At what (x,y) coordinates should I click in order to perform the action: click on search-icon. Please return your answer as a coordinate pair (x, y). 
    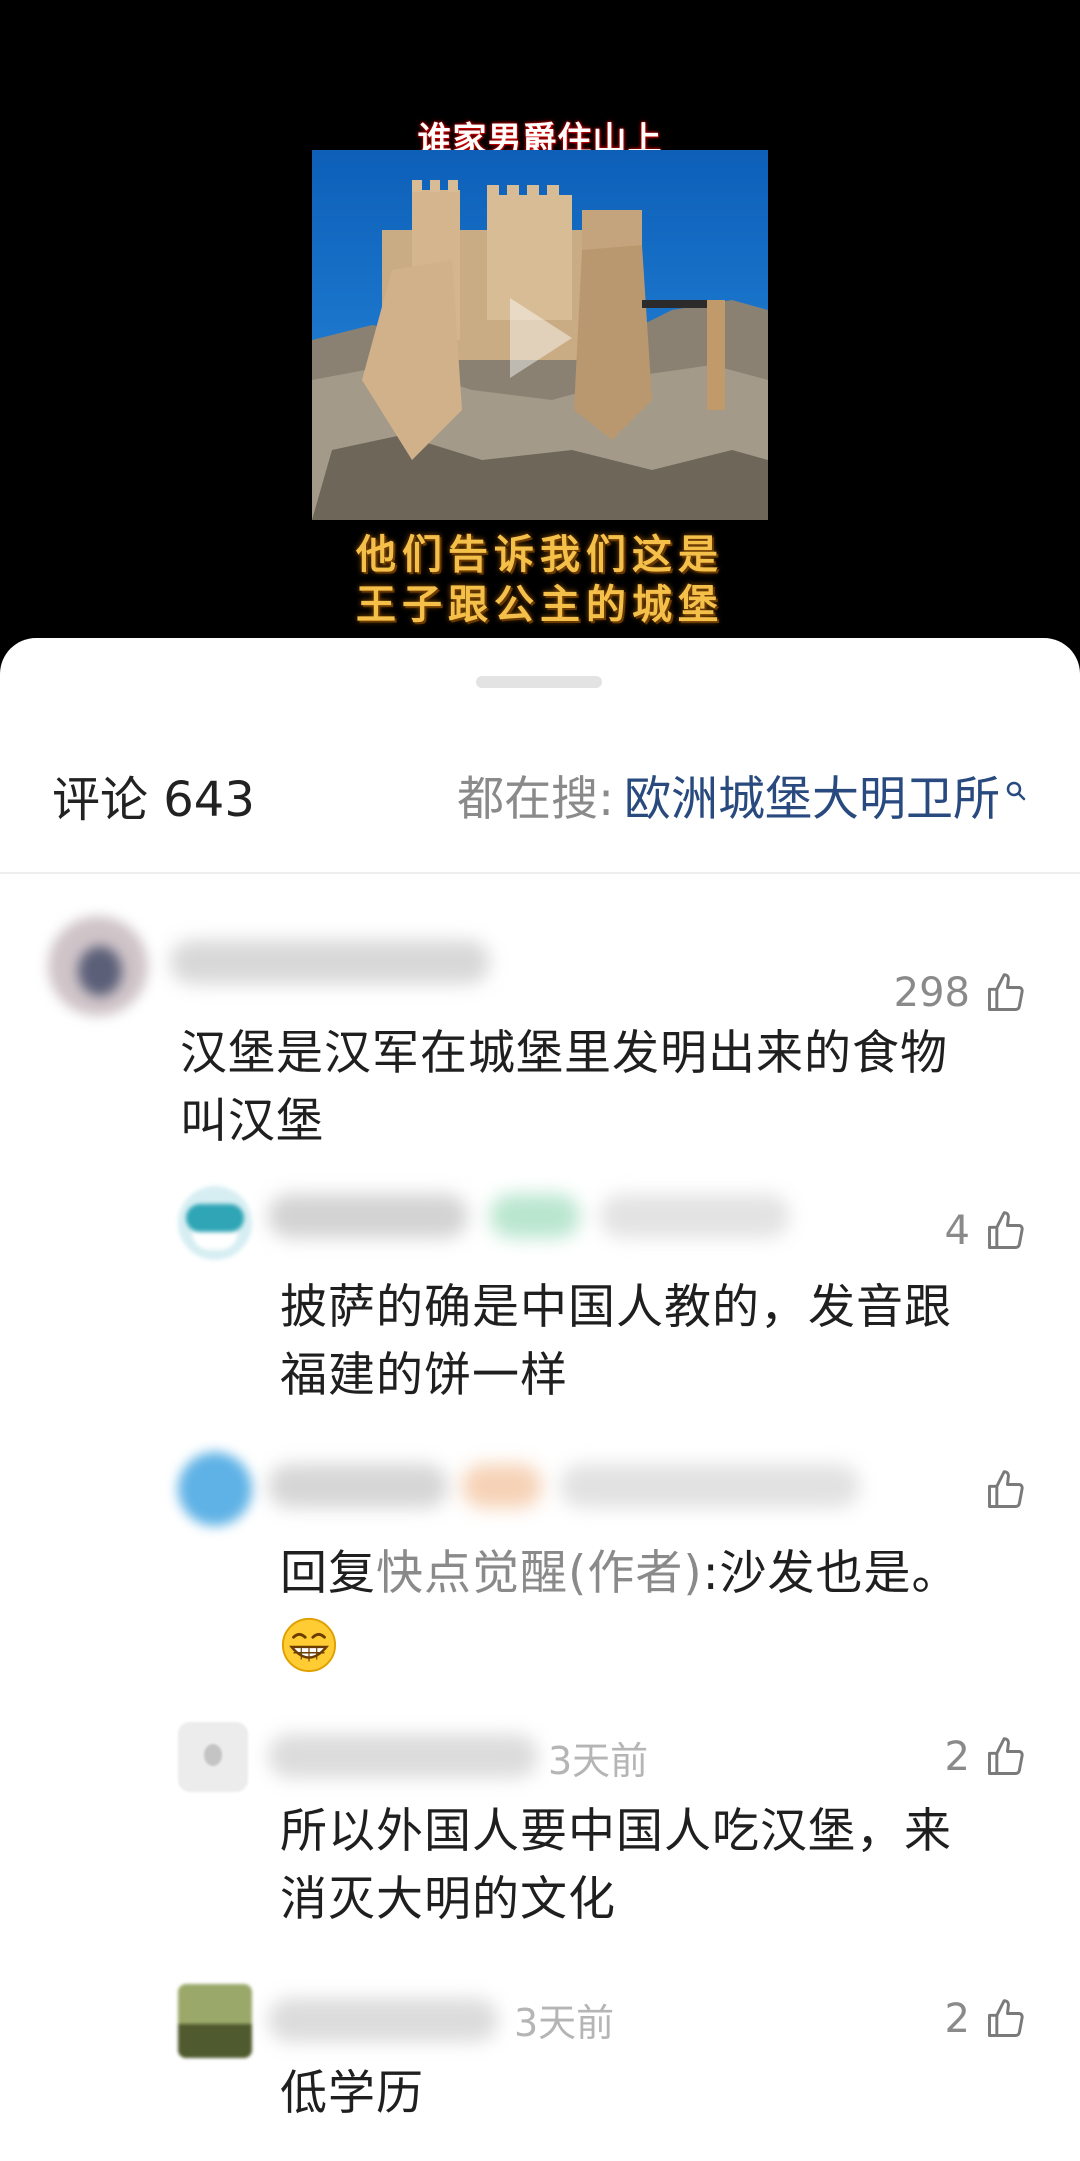
    Looking at the image, I should click on (1016, 791).